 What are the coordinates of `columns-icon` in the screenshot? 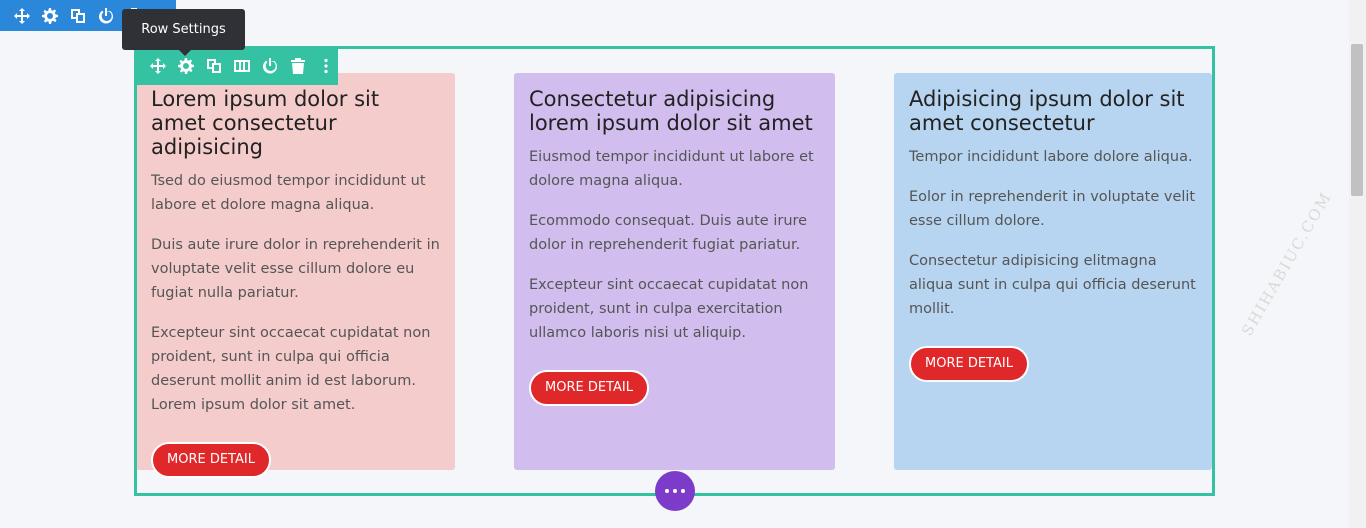 It's located at (242, 66).